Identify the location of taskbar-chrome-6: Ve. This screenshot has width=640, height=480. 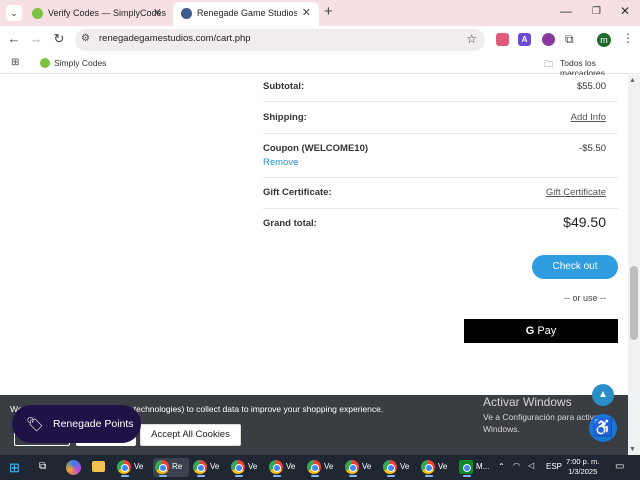
(323, 467).